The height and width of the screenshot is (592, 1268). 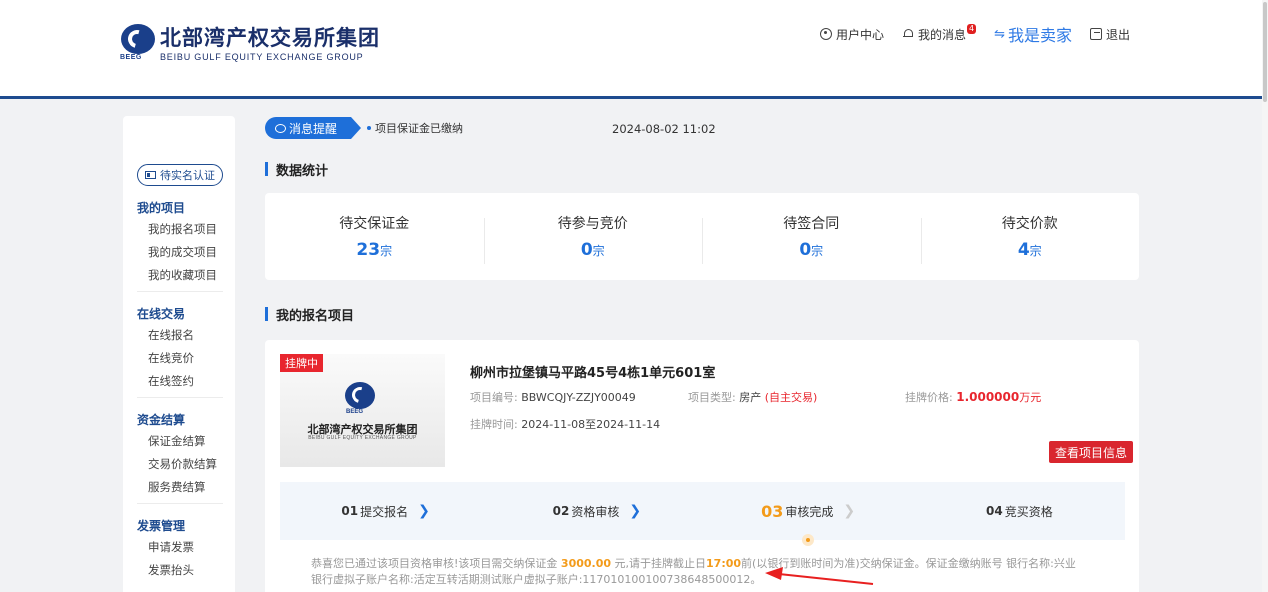 I want to click on seller-icon: ⇋, so click(x=999, y=34).